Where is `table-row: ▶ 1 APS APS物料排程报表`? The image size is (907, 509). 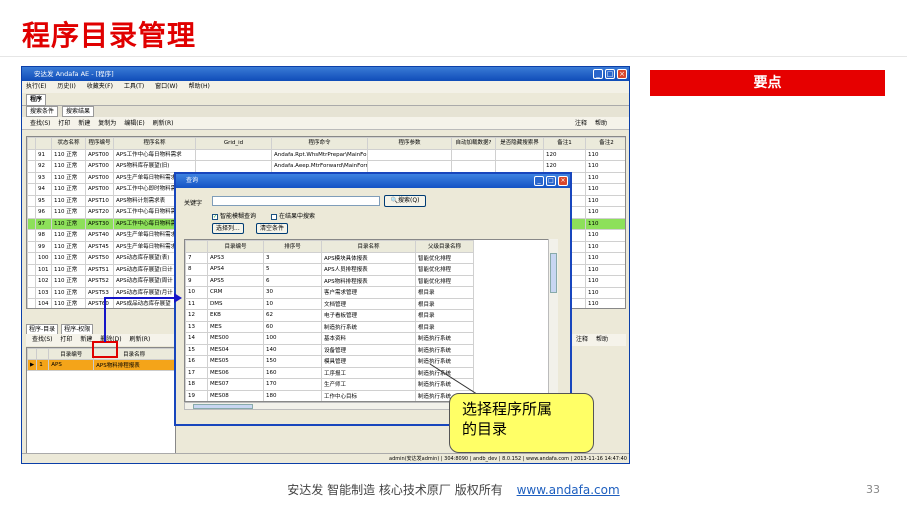 table-row: ▶ 1 APS APS物料排程报表 is located at coordinates (100, 365).